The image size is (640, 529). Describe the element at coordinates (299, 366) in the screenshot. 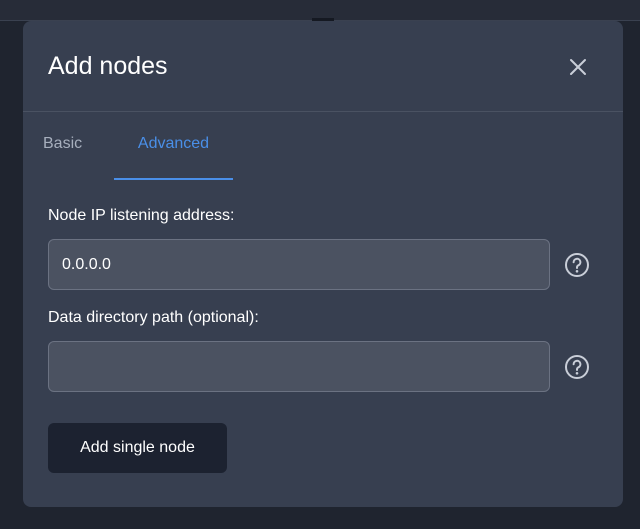

I see `data-directory-input` at that location.